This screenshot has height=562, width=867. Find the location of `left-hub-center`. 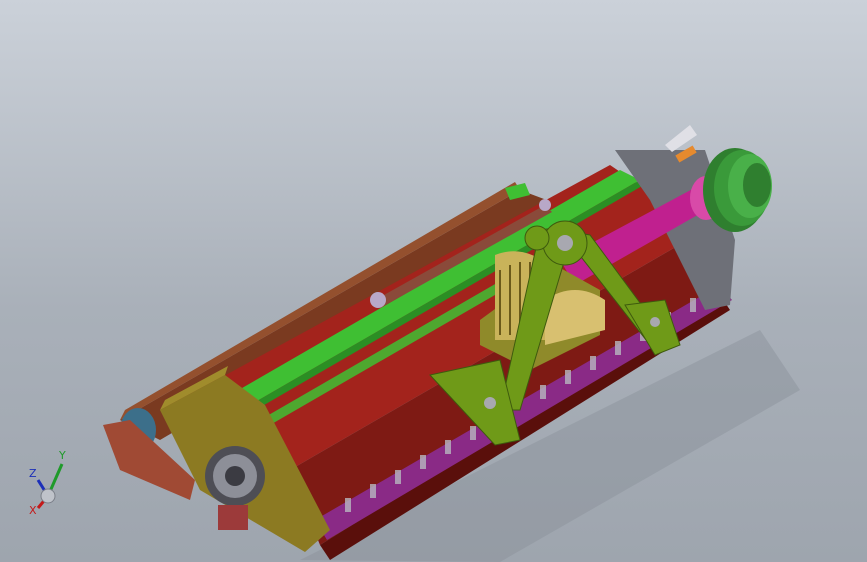

left-hub-center is located at coordinates (235, 476).